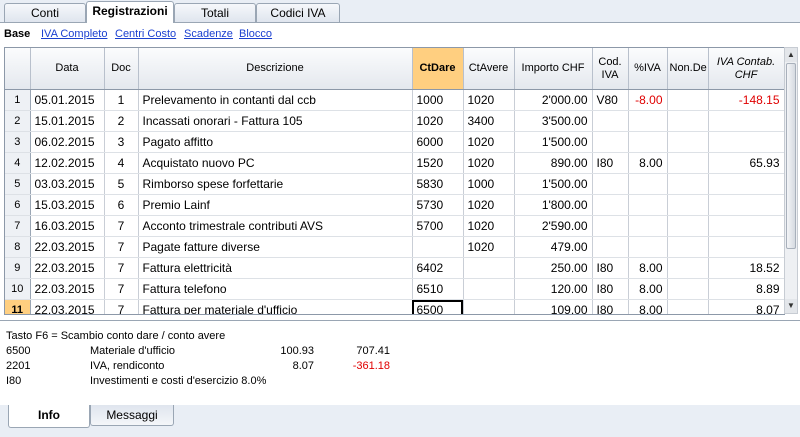  I want to click on column-header-ctdare: CtDare, so click(438, 69).